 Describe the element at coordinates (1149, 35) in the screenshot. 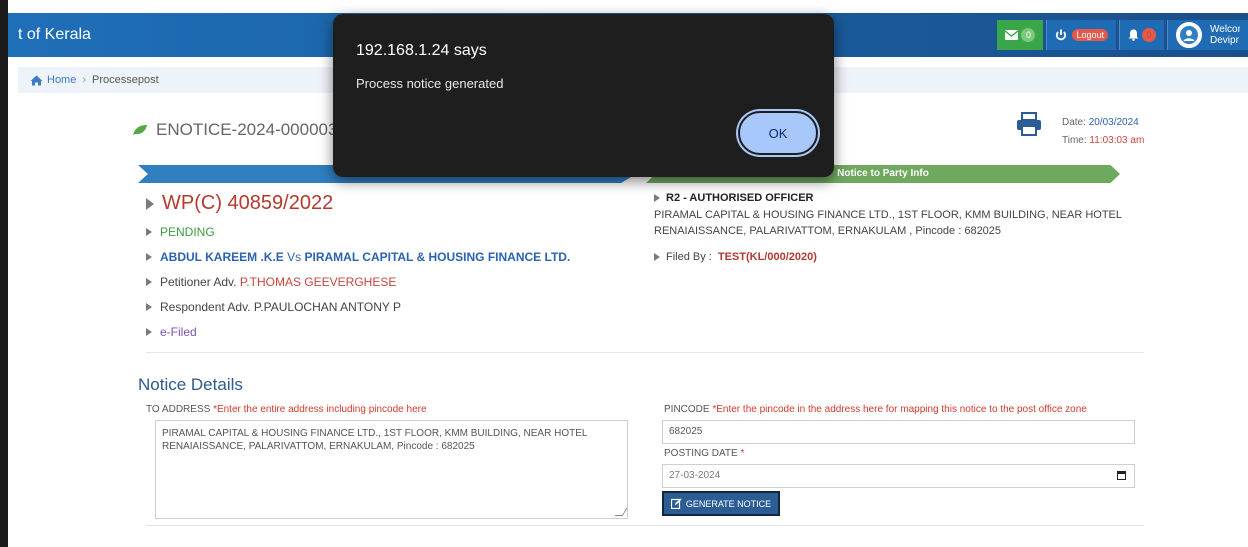

I see `notification-count-badge: 0` at that location.